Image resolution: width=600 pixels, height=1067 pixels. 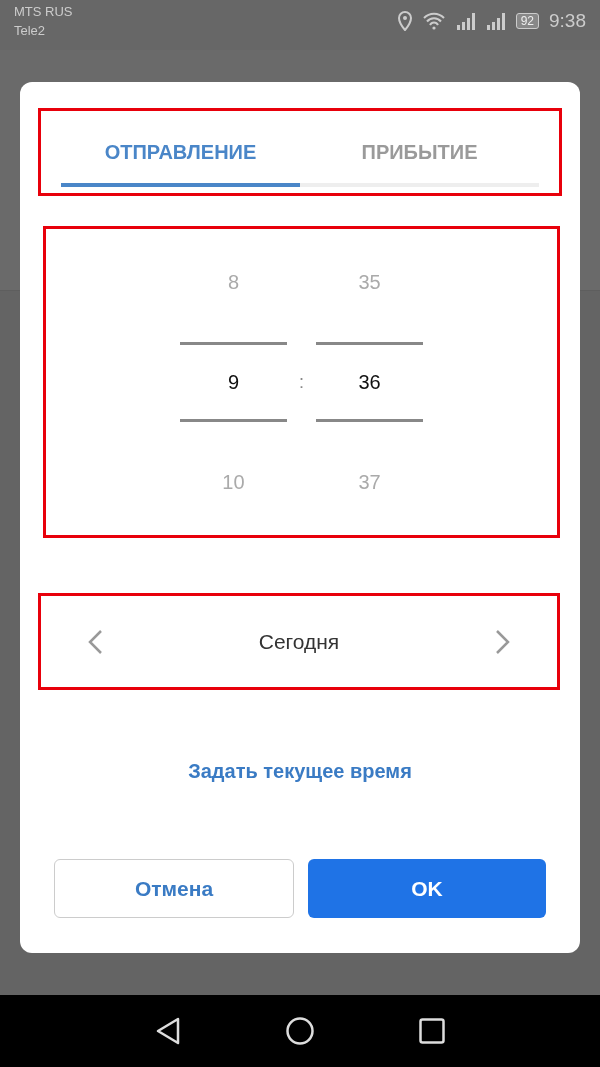 I want to click on date-label: Сегодня, so click(x=299, y=641).